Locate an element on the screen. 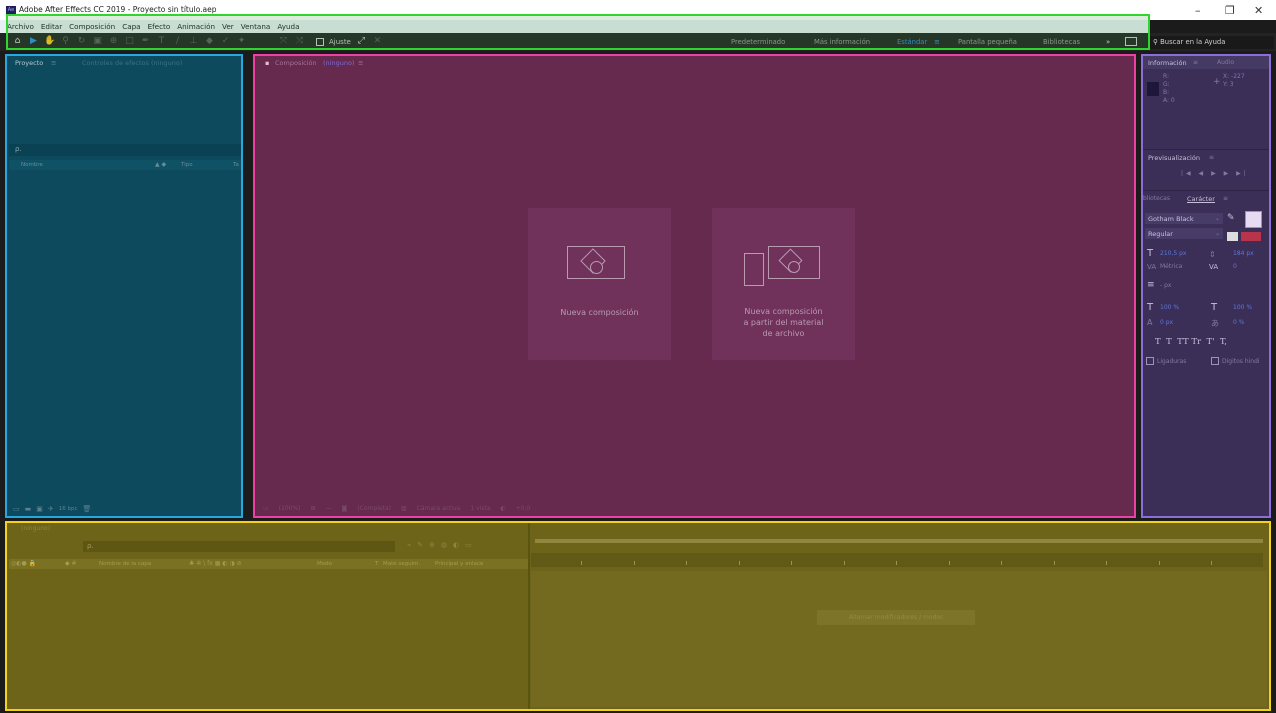  label-icon: ◆ # is located at coordinates (71, 563).